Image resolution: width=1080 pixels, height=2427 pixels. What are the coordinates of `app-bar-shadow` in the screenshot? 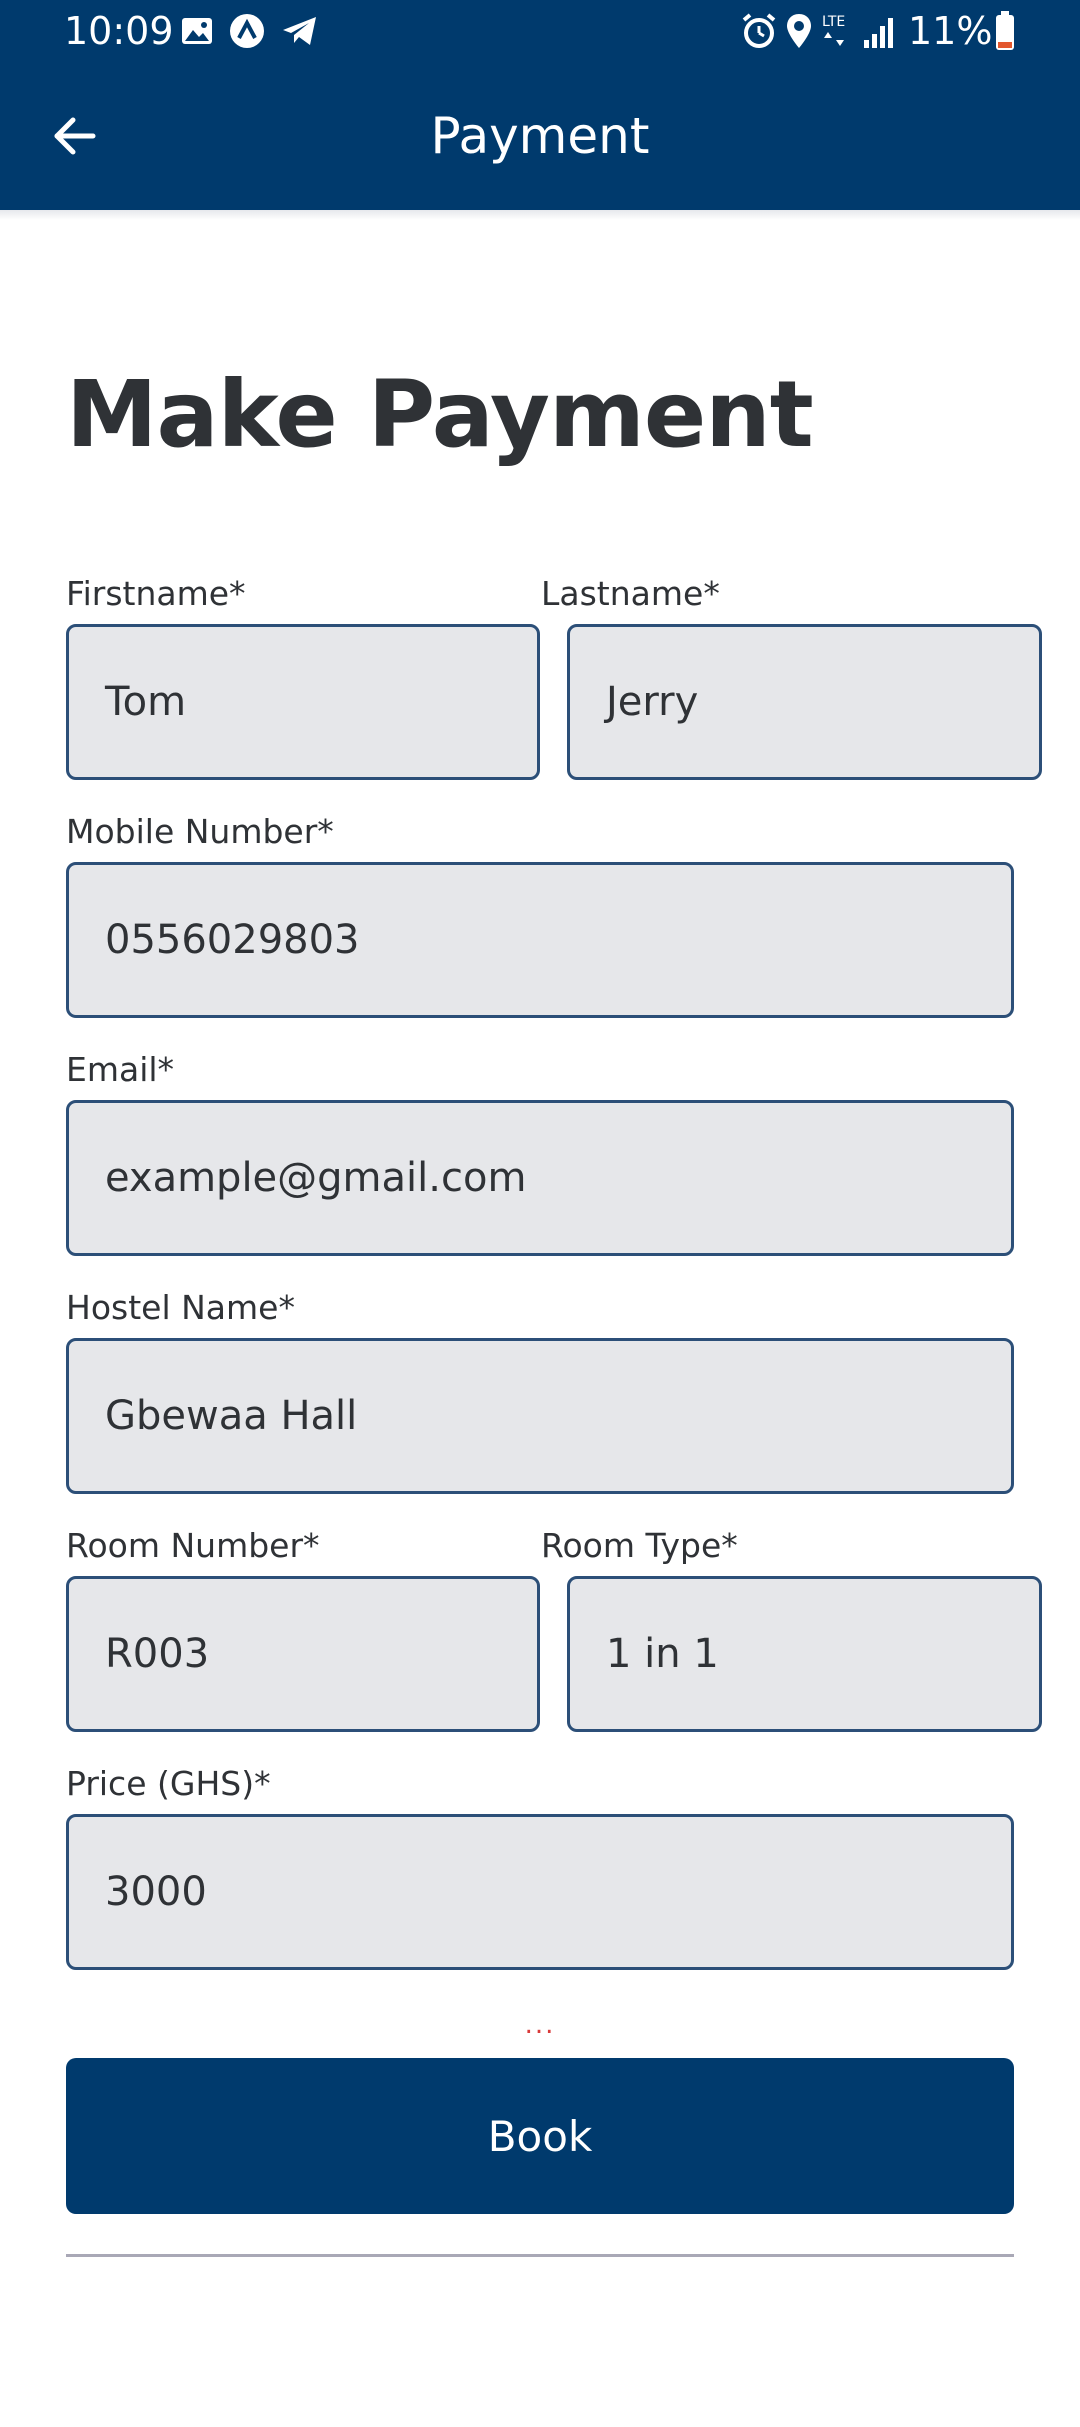 It's located at (540, 215).